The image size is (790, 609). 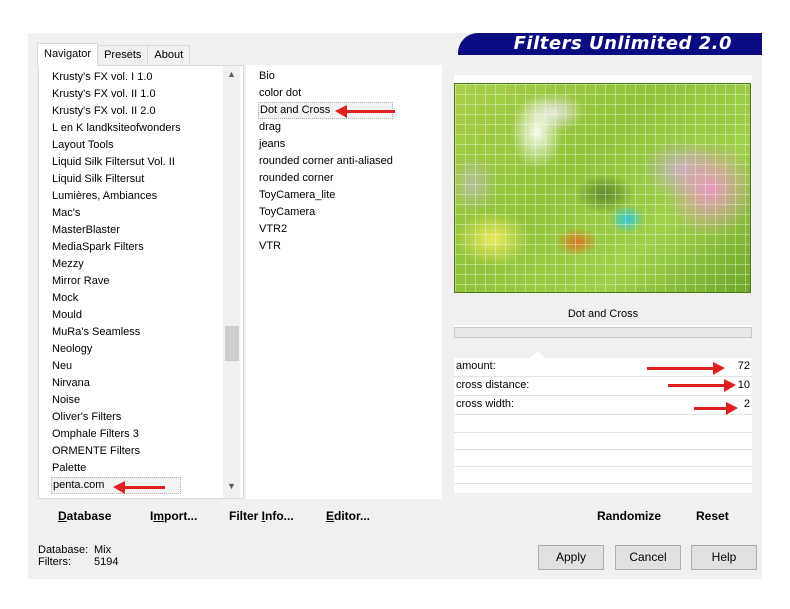 I want to click on category-item: Krusty's FX vol. II 1.0, so click(x=116, y=94).